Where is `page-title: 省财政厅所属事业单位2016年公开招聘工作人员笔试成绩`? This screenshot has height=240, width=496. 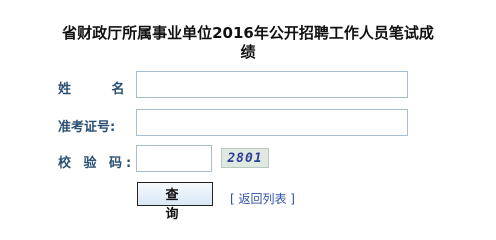 page-title: 省财政厅所属事业单位2016年公开招聘工作人员笔试成绩 is located at coordinates (248, 42).